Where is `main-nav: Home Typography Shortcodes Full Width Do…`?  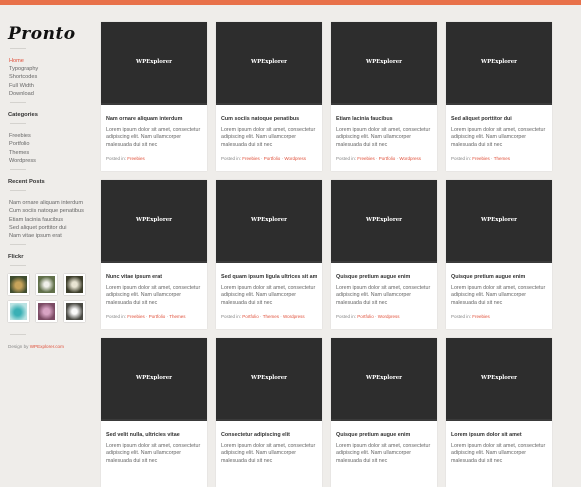
main-nav: Home Typography Shortcodes Full Width Do… is located at coordinates (49, 77).